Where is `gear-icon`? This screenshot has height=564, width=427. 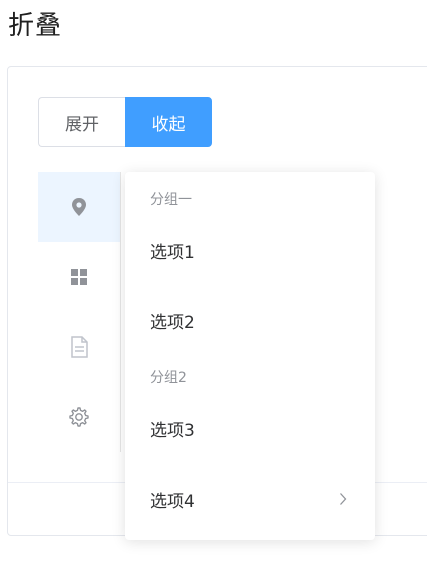 gear-icon is located at coordinates (79, 417).